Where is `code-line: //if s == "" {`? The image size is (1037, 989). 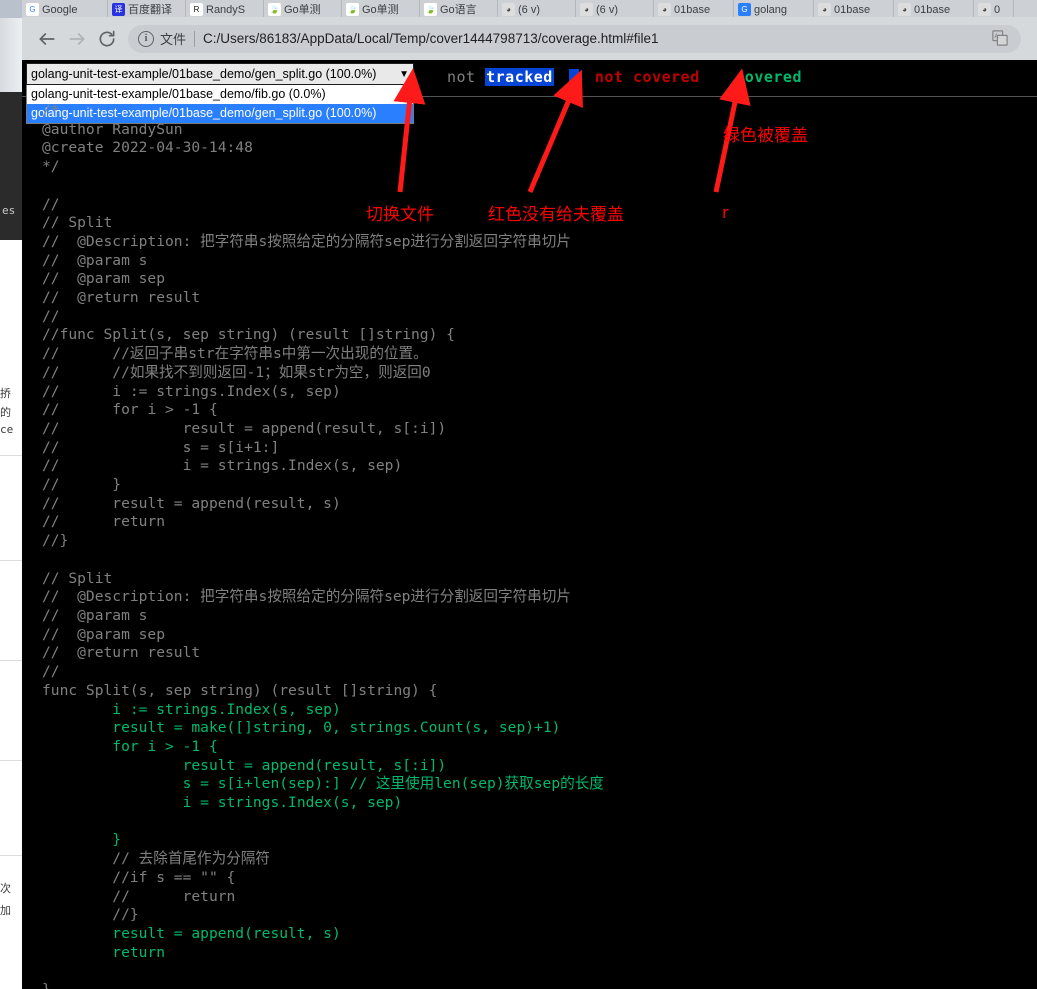 code-line: //if s == "" { is located at coordinates (174, 877).